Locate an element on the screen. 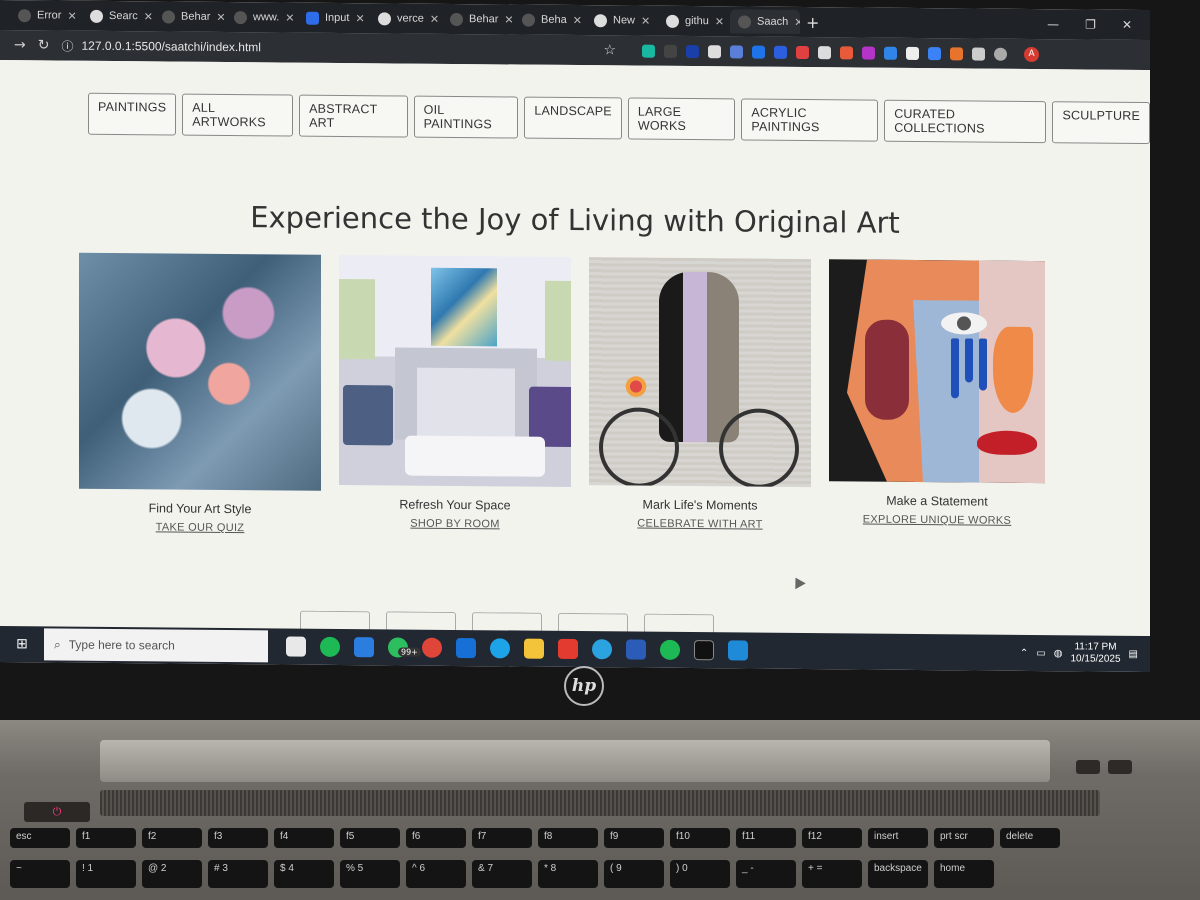 The image size is (1200, 900). outlook-icon is located at coordinates (466, 648).